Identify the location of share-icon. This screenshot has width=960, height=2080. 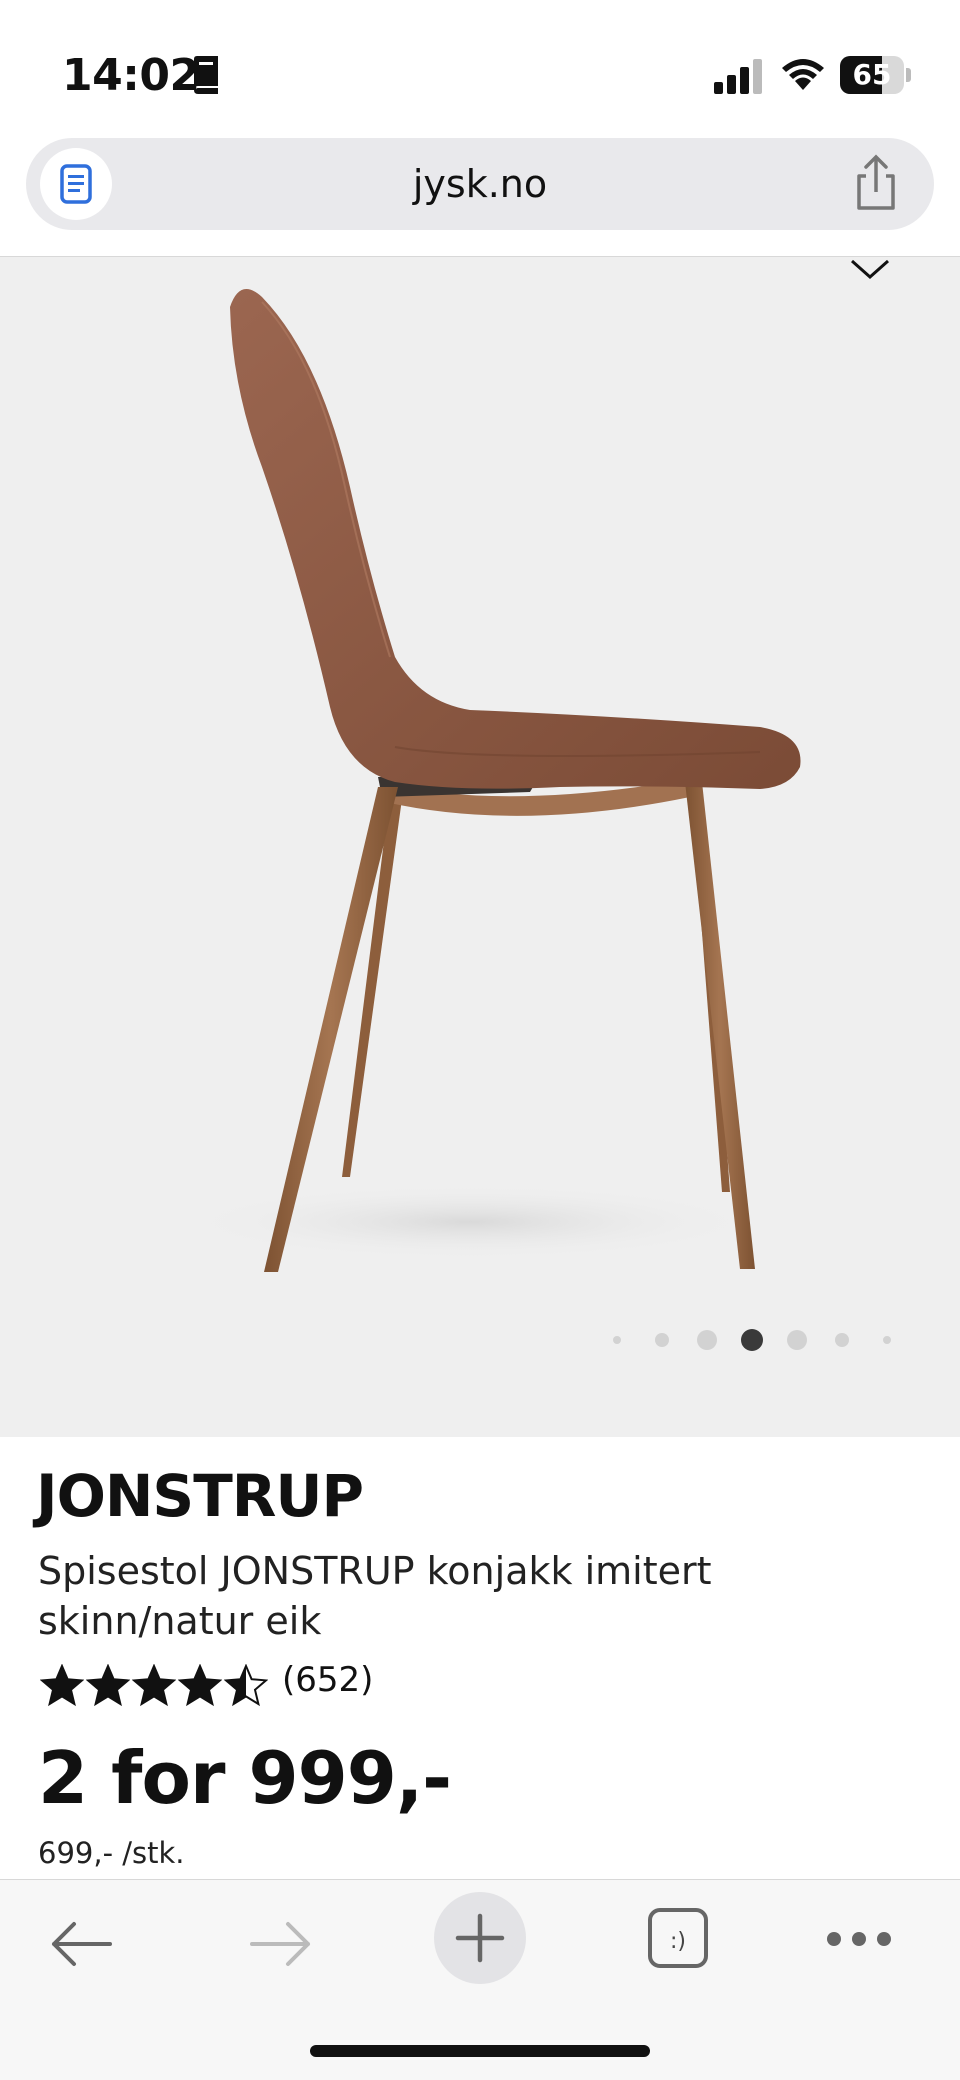
(876, 184).